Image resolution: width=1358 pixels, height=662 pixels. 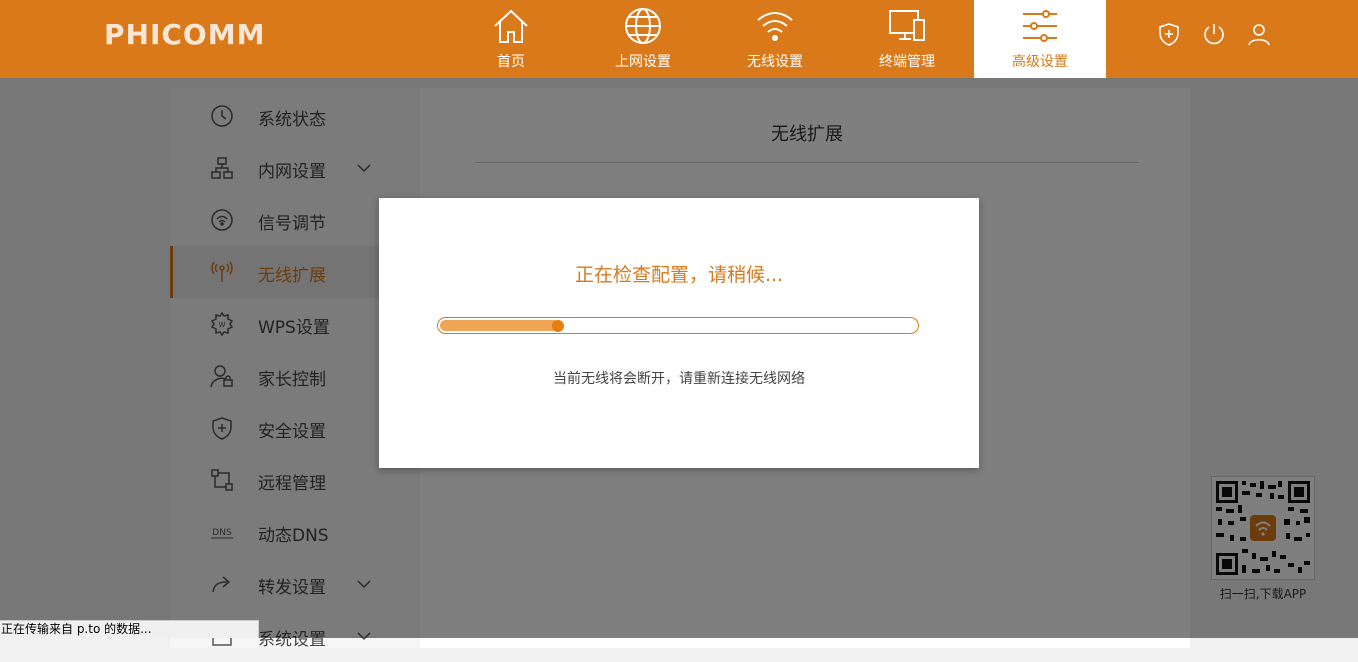 I want to click on nav-advanced-settings: 高级设置, so click(x=1040, y=39).